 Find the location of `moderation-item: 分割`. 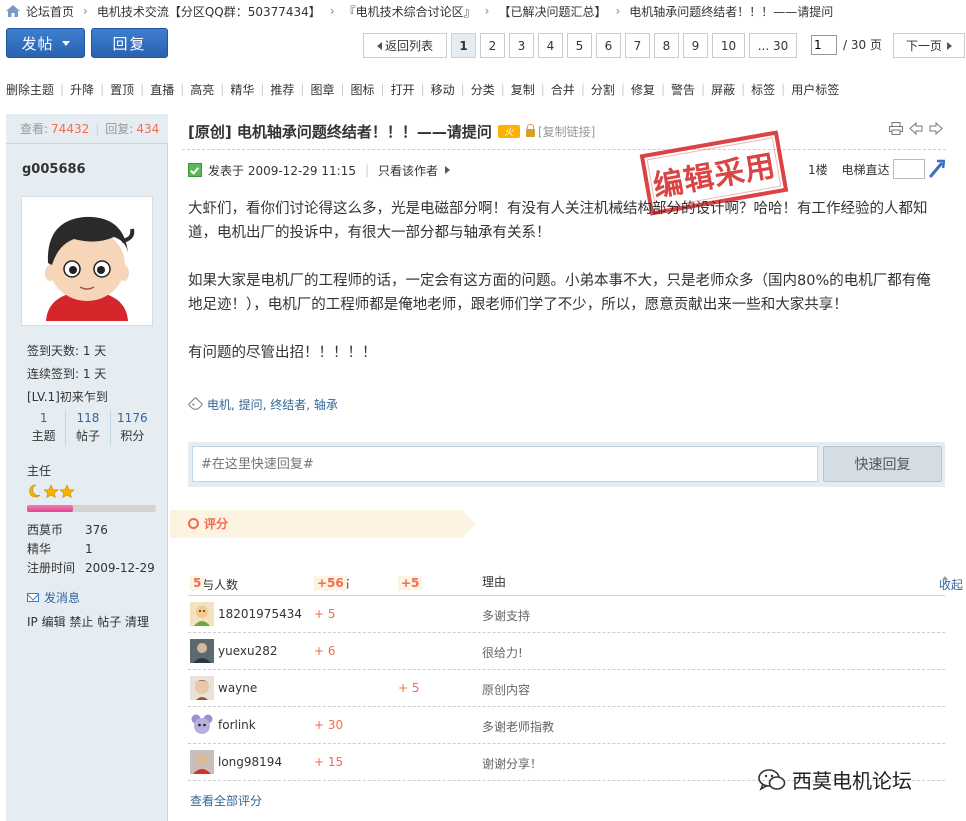

moderation-item: 分割 is located at coordinates (603, 89).